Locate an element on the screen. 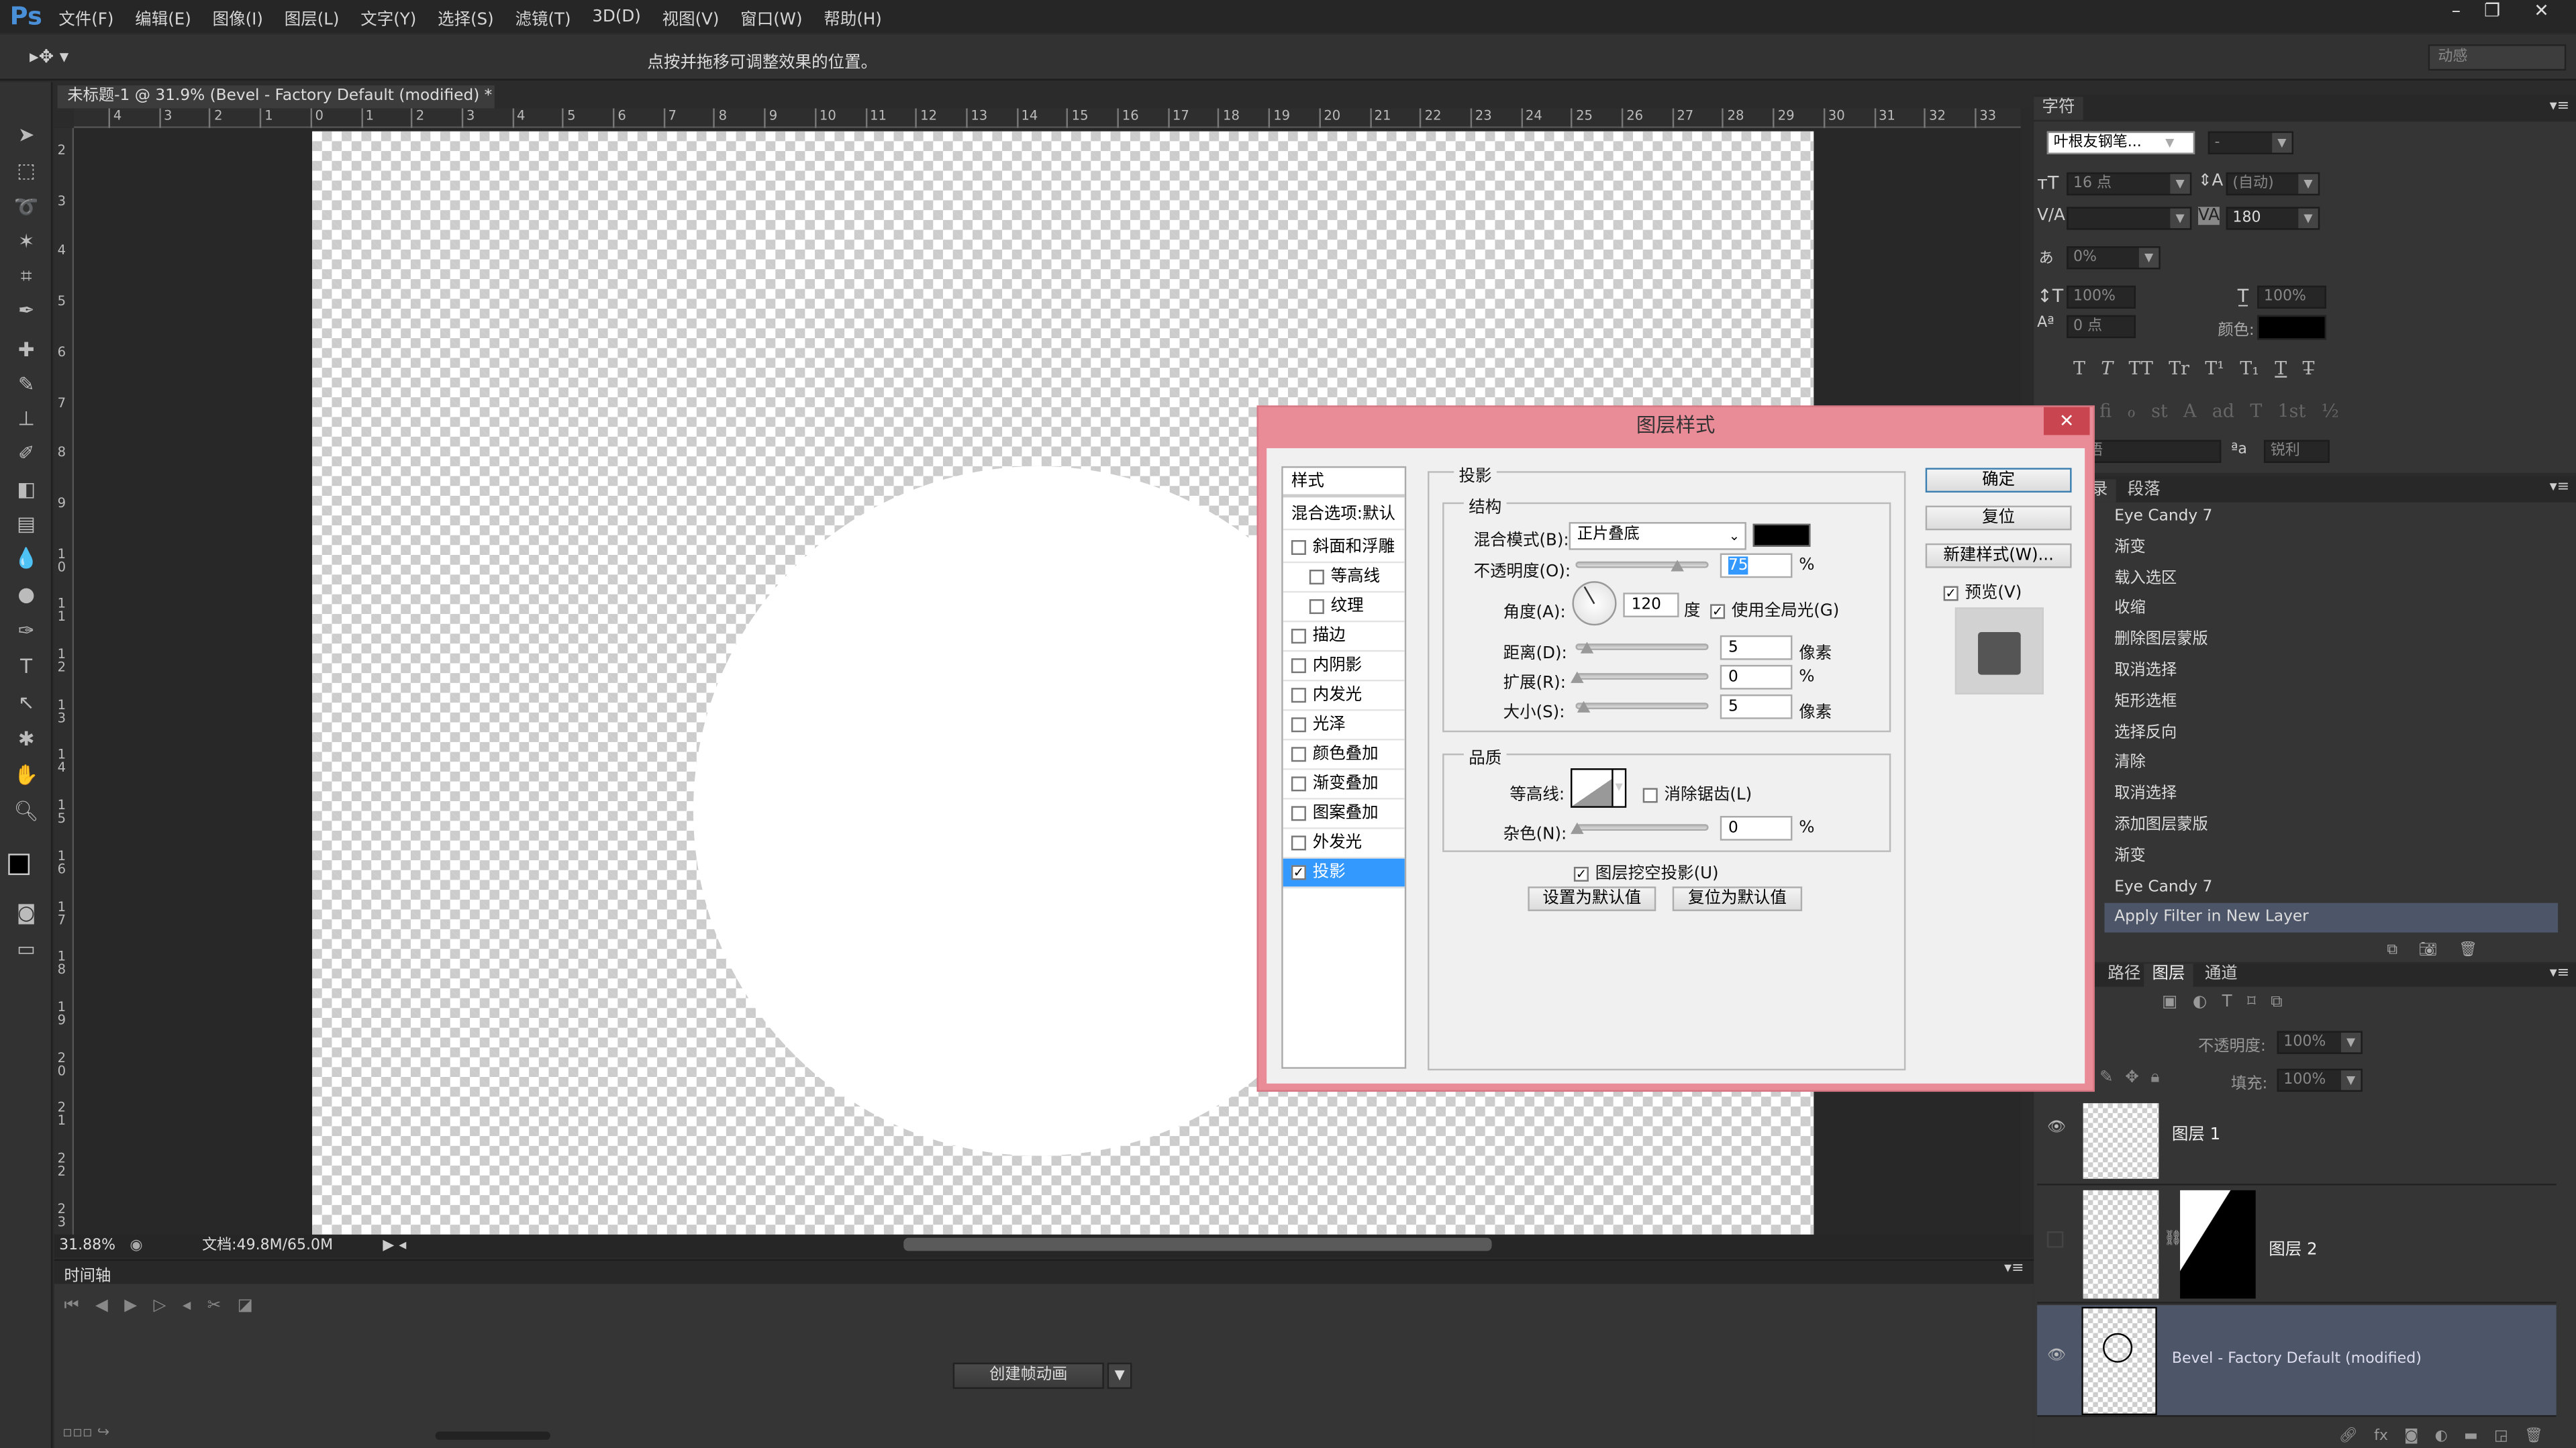 The image size is (2576, 1448). blend-mode-select: 正片叠底 ⌄ is located at coordinates (1657, 536).